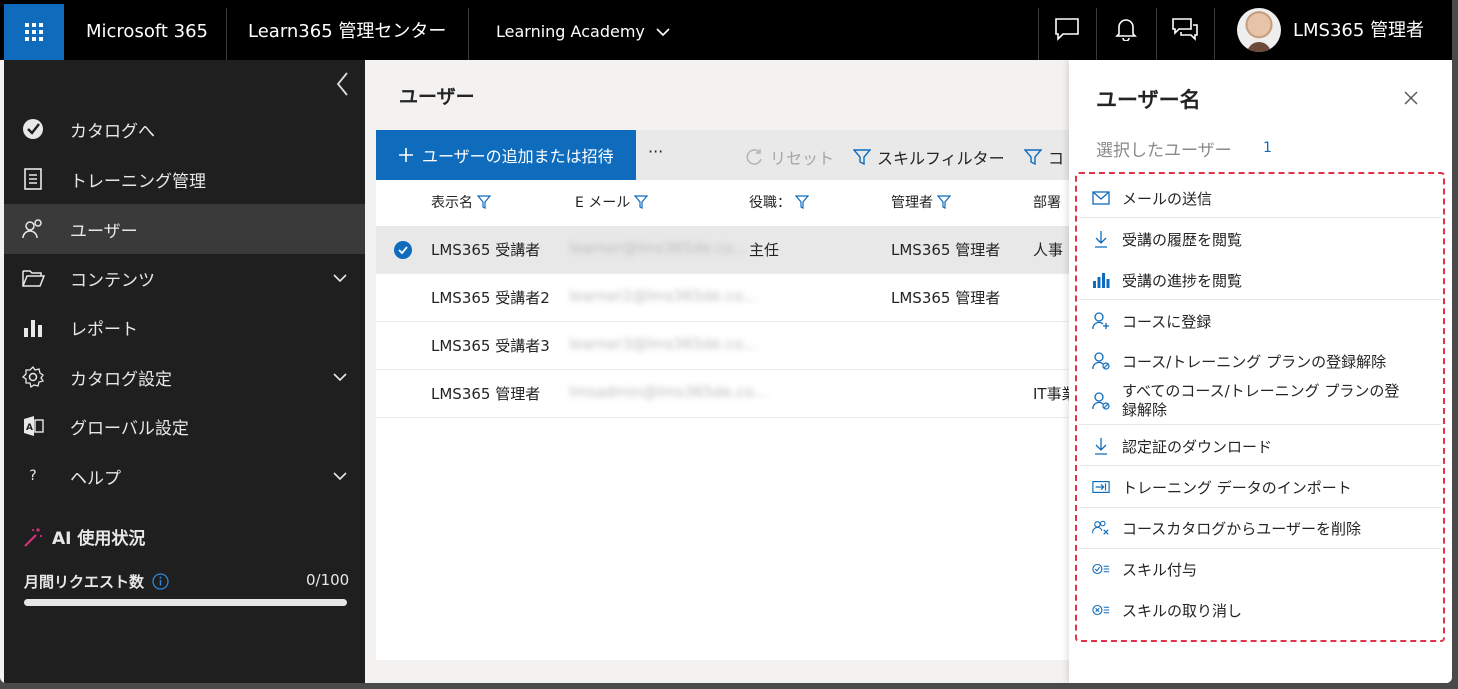 Image resolution: width=1458 pixels, height=689 pixels. Describe the element at coordinates (184, 426) in the screenshot. I see `sidebar-item-global-settings: A グローバル設定` at that location.